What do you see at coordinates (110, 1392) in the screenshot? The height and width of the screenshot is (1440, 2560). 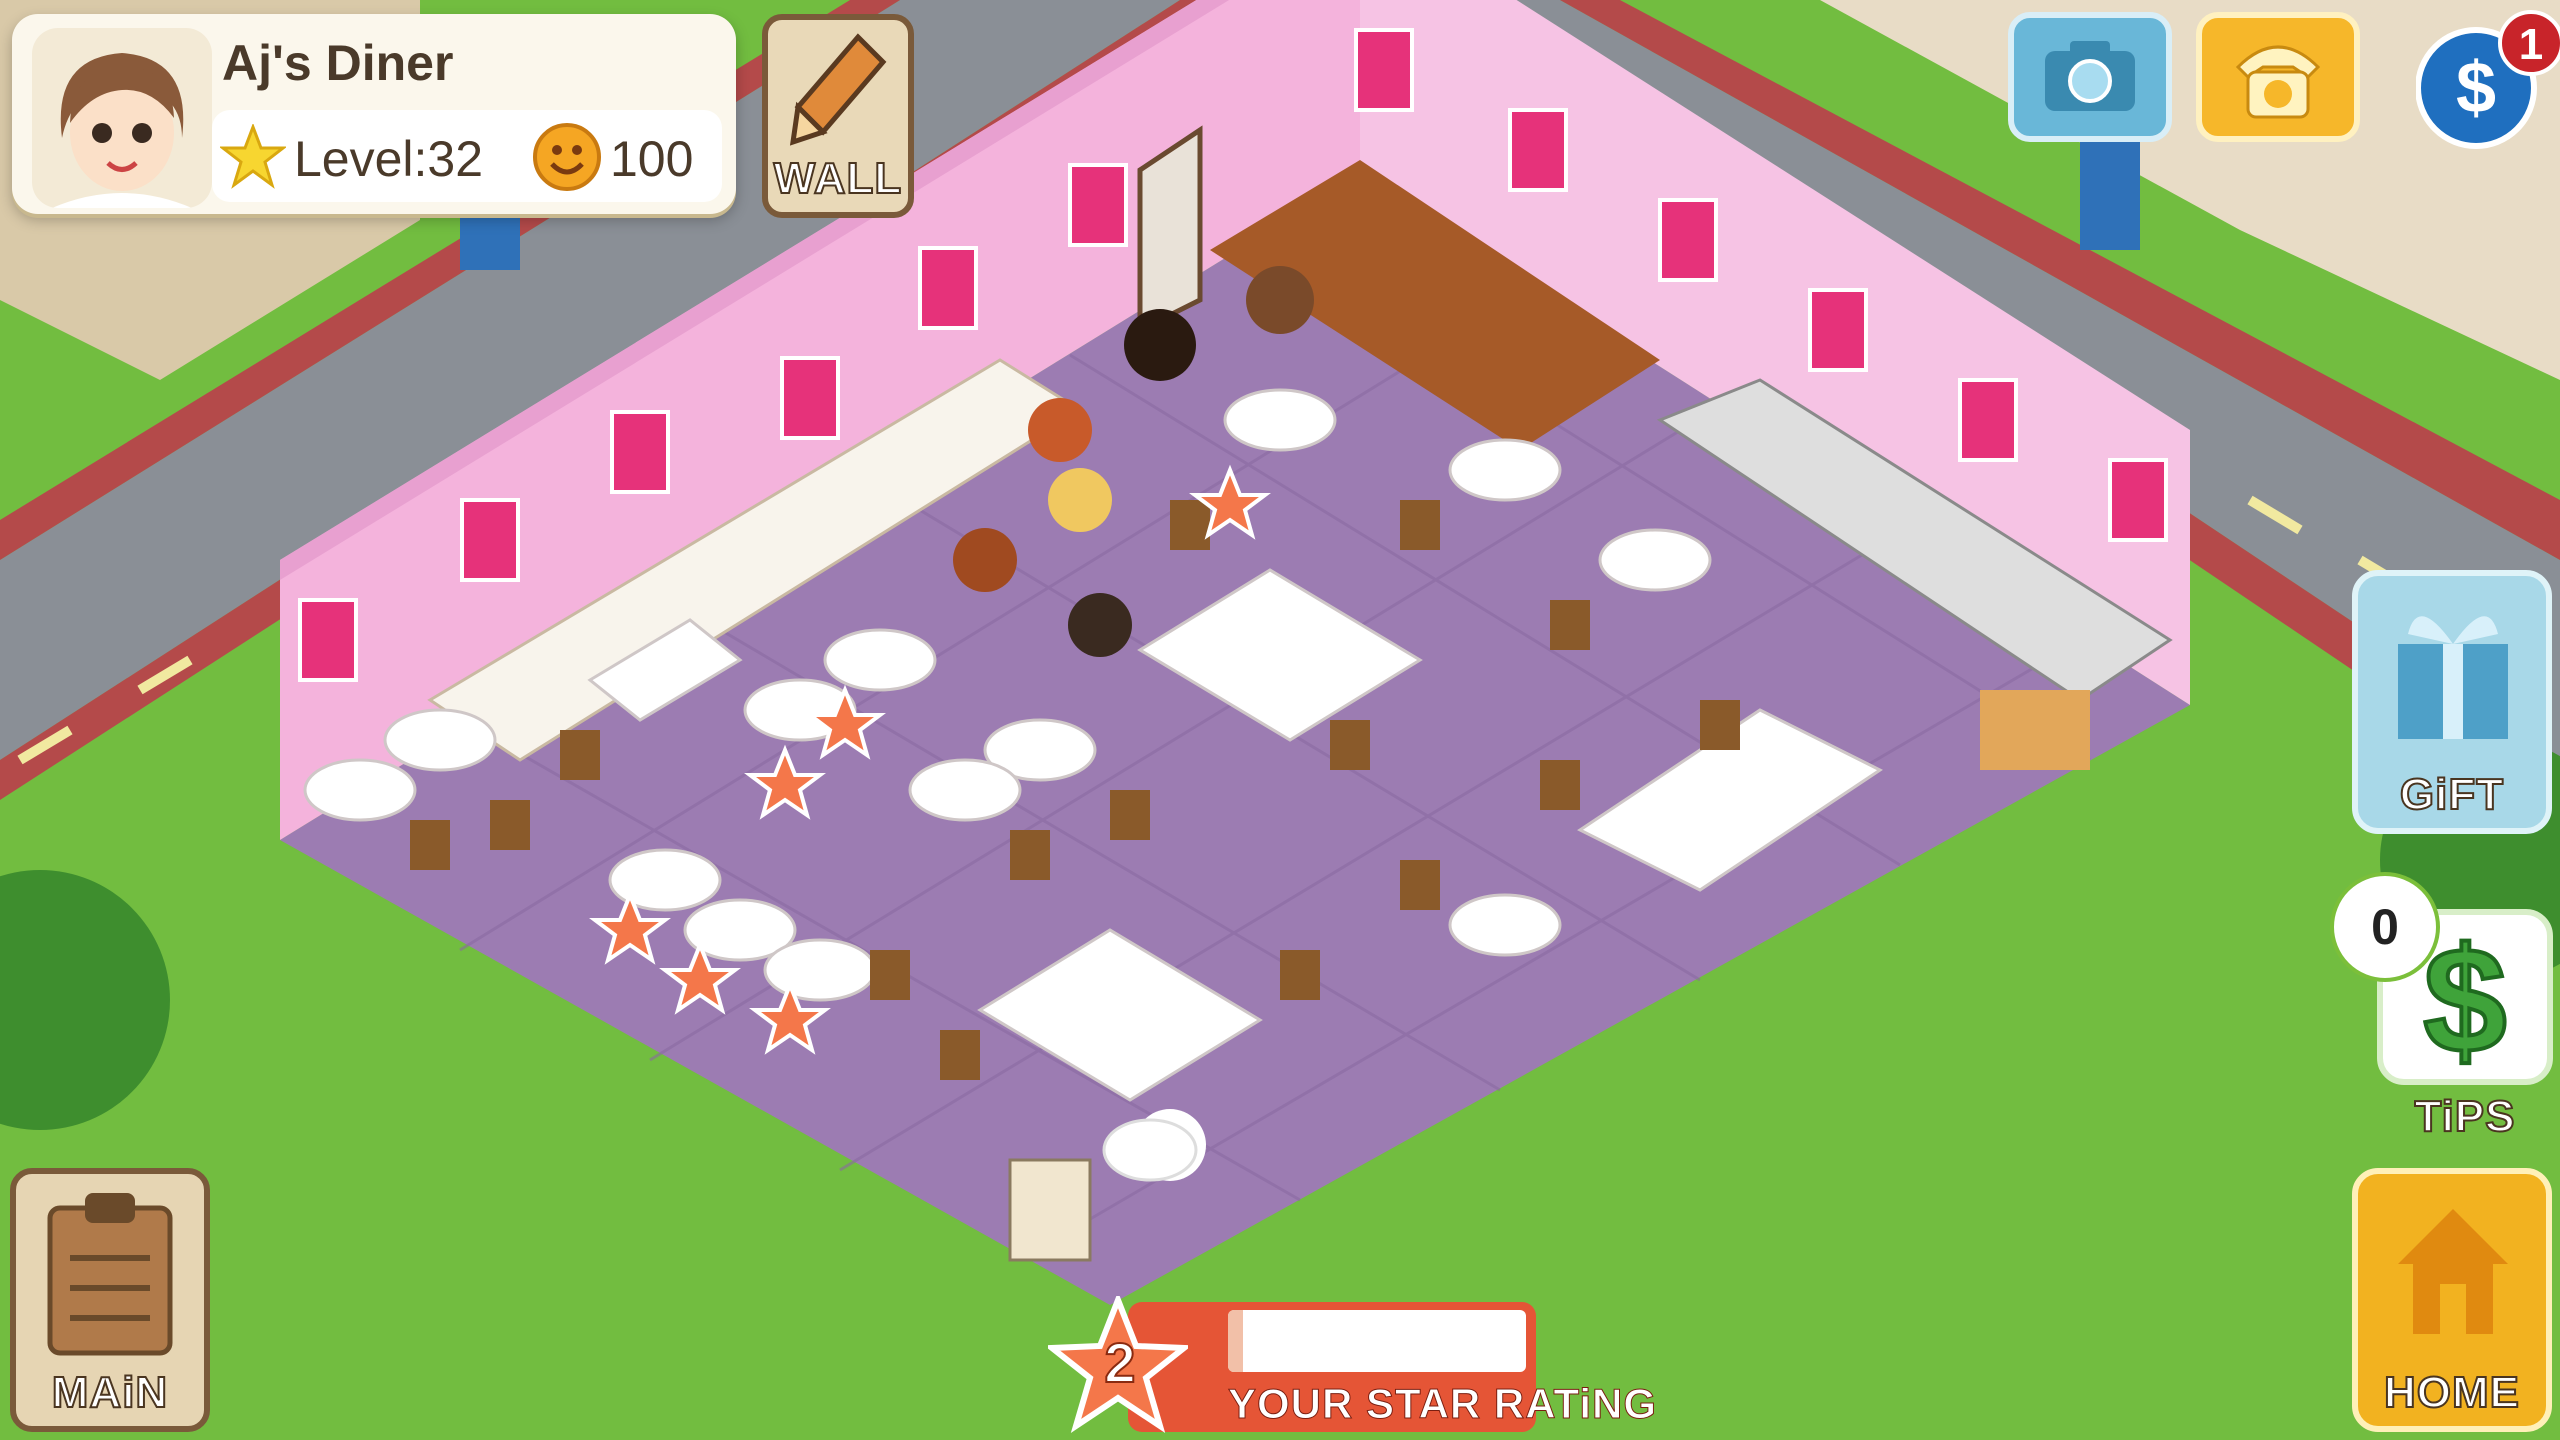 I see `main-label: MAiN` at bounding box center [110, 1392].